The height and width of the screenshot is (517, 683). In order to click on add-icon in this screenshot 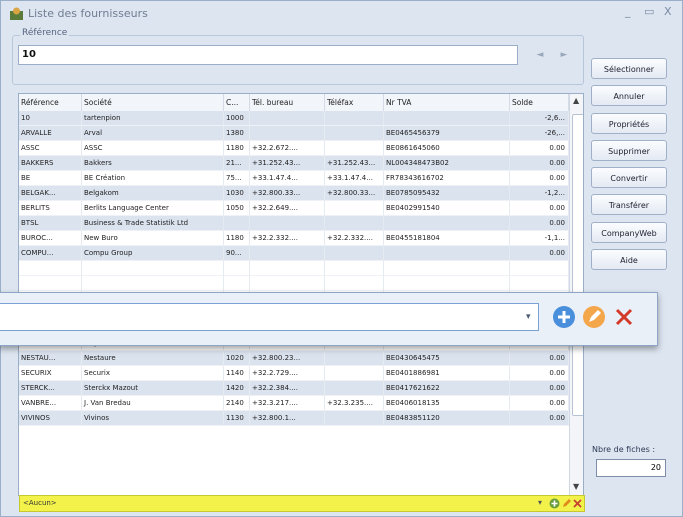, I will do `click(554, 503)`.